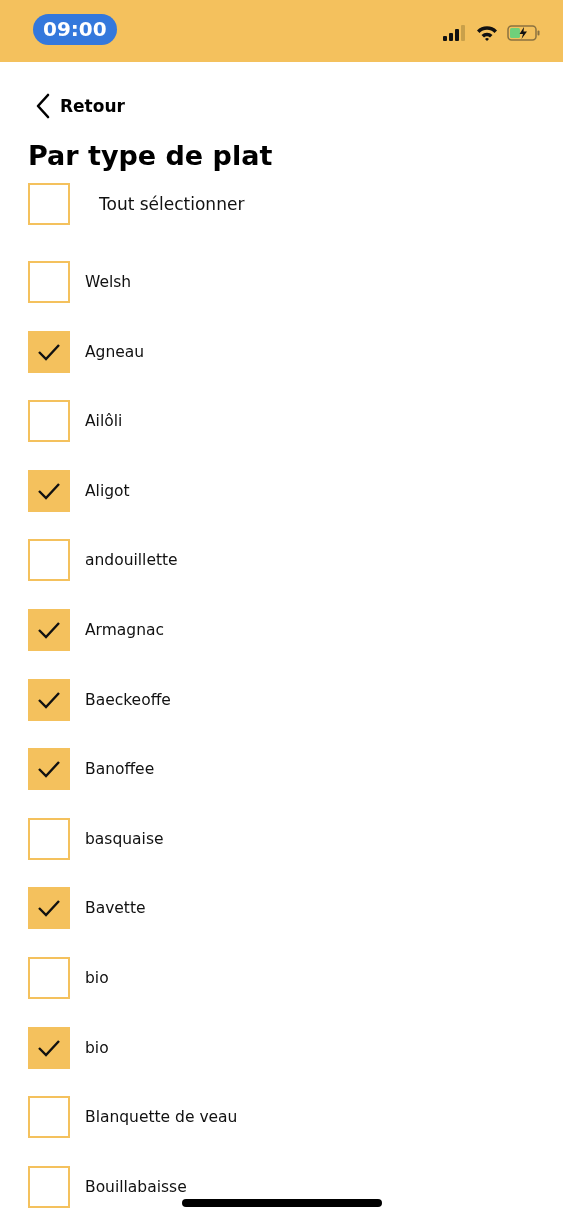 The height and width of the screenshot is (1219, 563). What do you see at coordinates (131, 560) in the screenshot?
I see `dish-type-label: andouillette` at bounding box center [131, 560].